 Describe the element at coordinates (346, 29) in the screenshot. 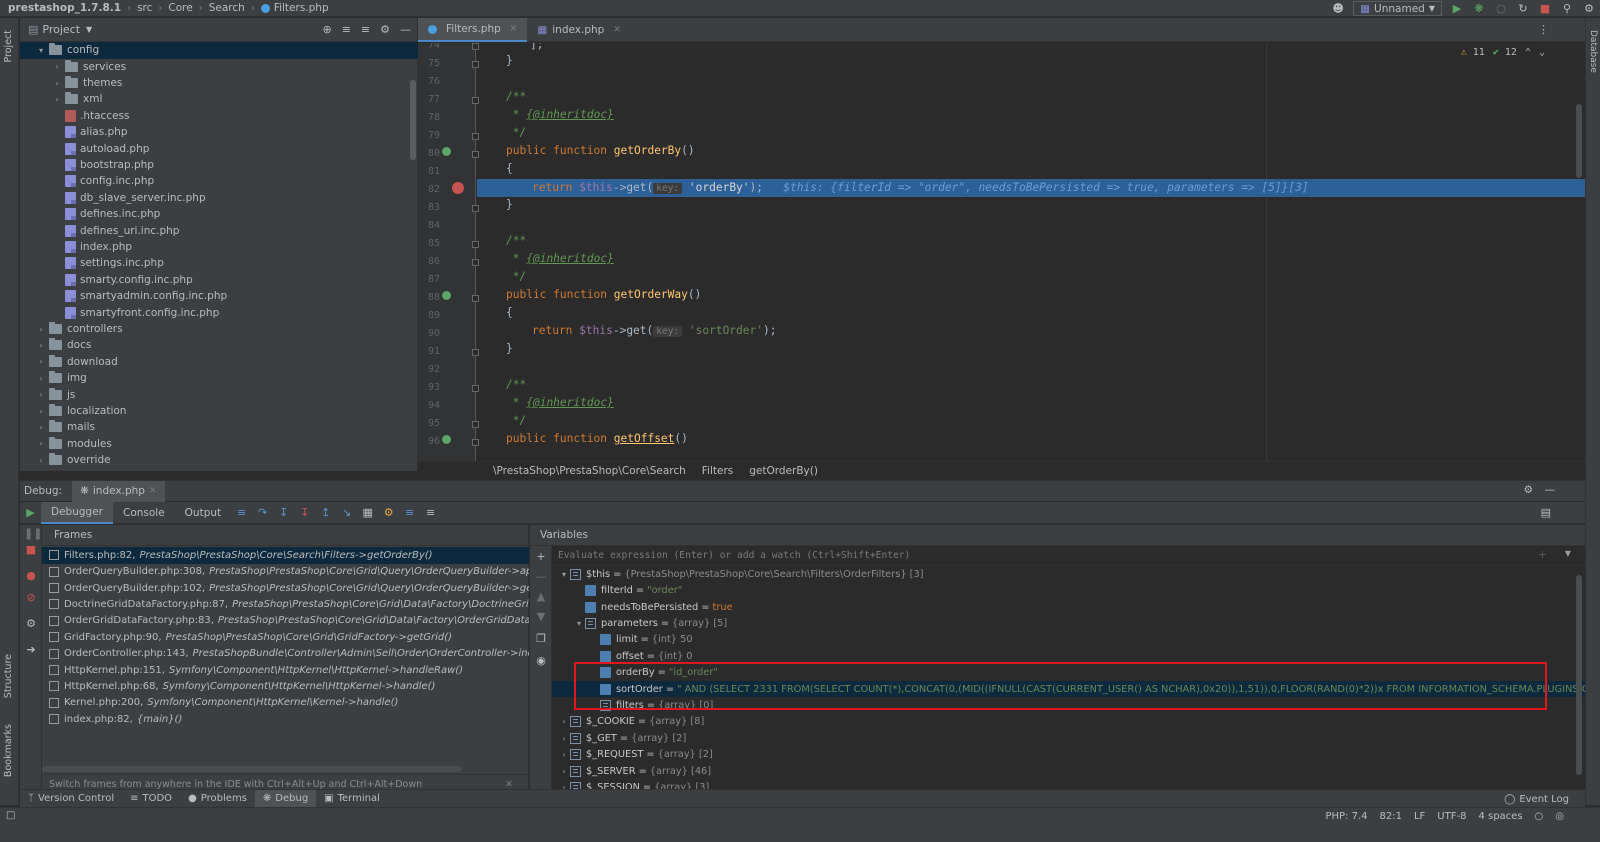

I see `expand-all-icon: ≡` at that location.